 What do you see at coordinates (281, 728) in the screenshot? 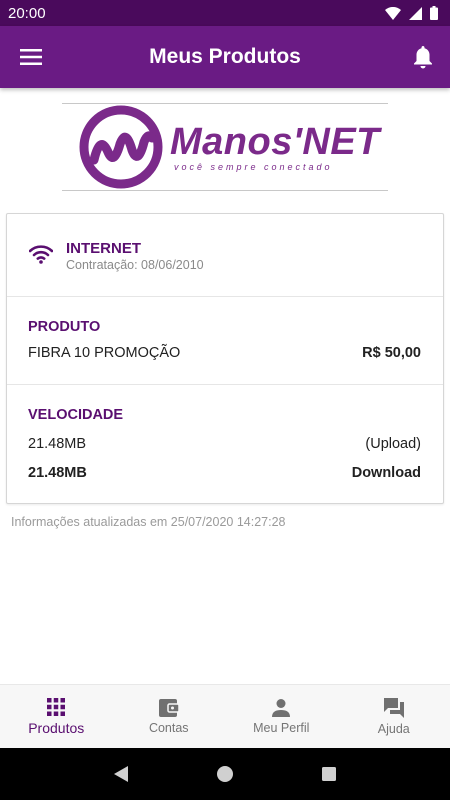
I see `nav-label-meu-perfil: Meu Perfil` at bounding box center [281, 728].